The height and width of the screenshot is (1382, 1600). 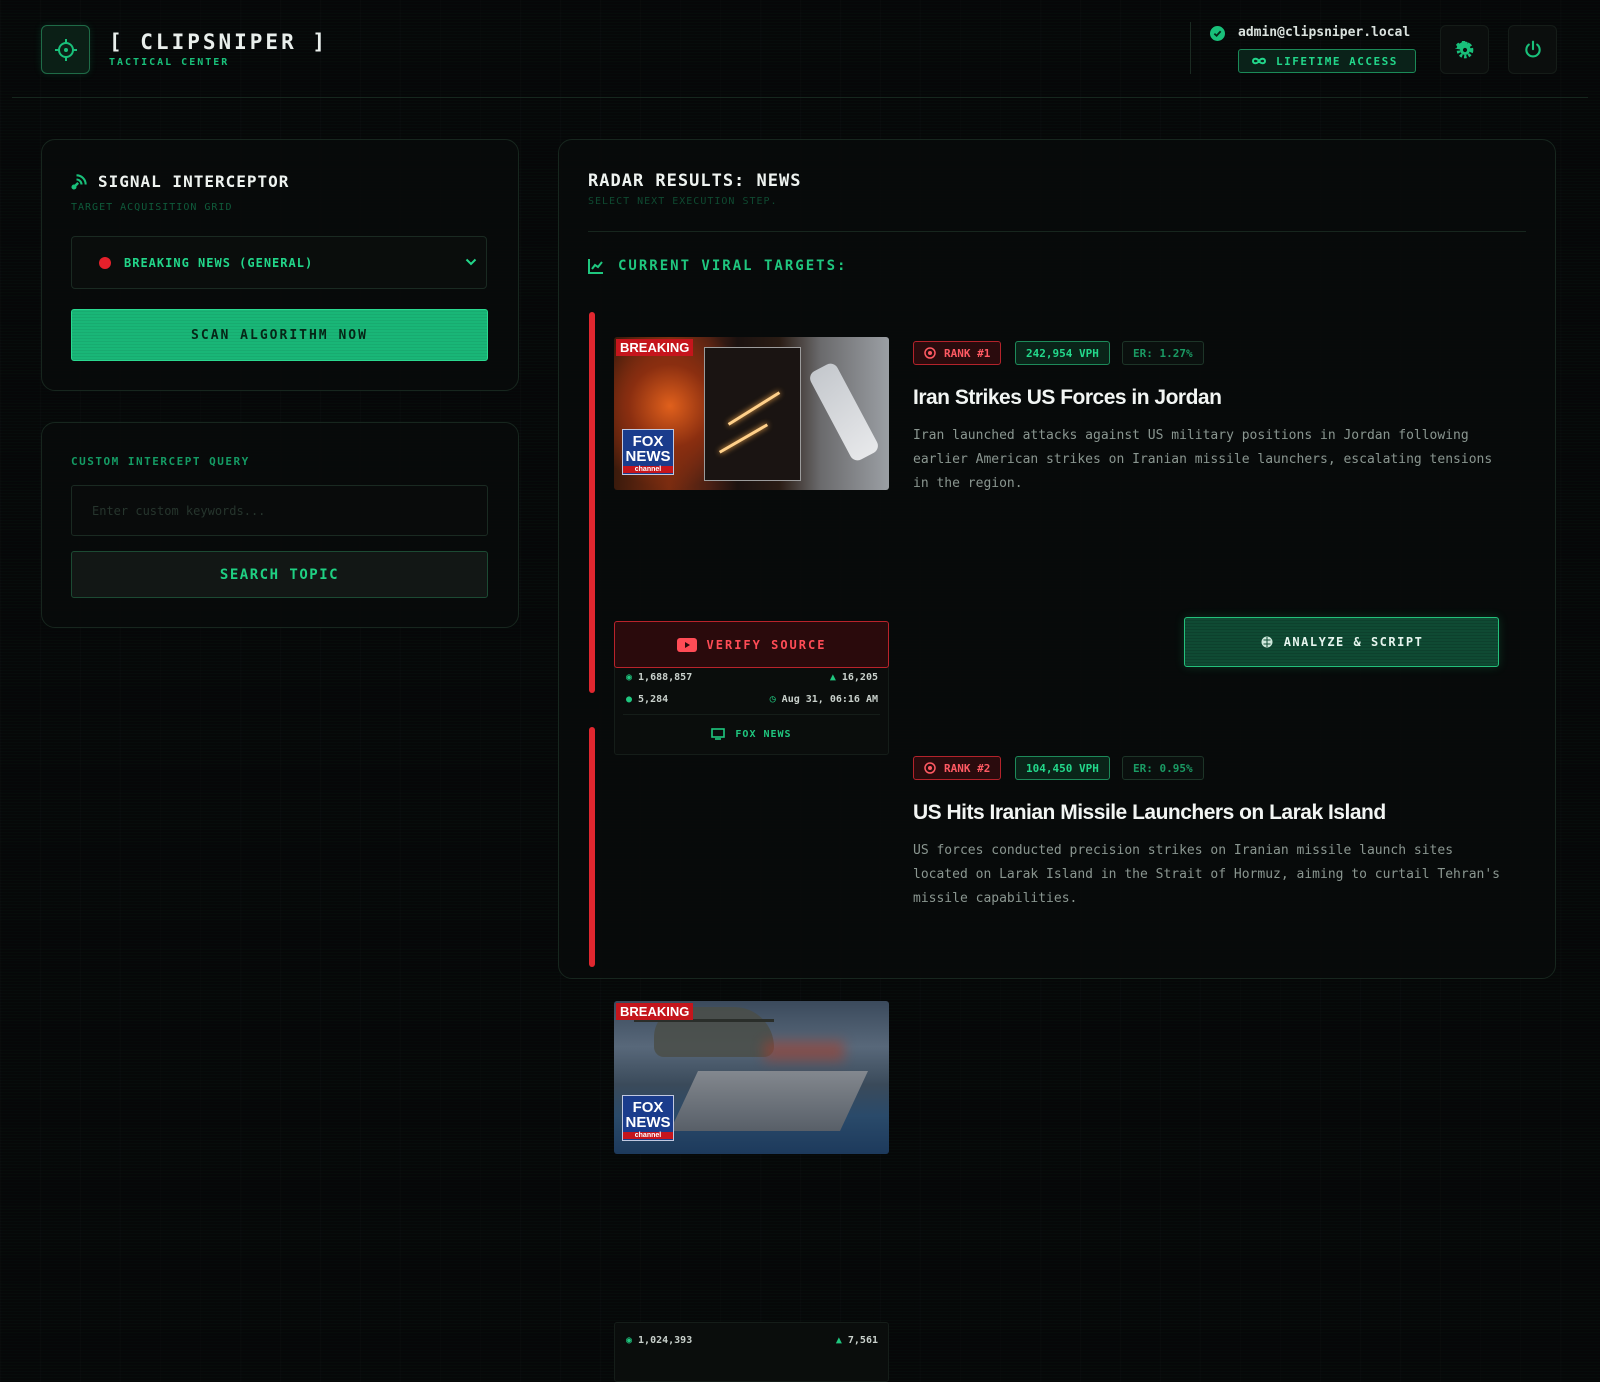 I want to click on chevron-down-icon, so click(x=471, y=262).